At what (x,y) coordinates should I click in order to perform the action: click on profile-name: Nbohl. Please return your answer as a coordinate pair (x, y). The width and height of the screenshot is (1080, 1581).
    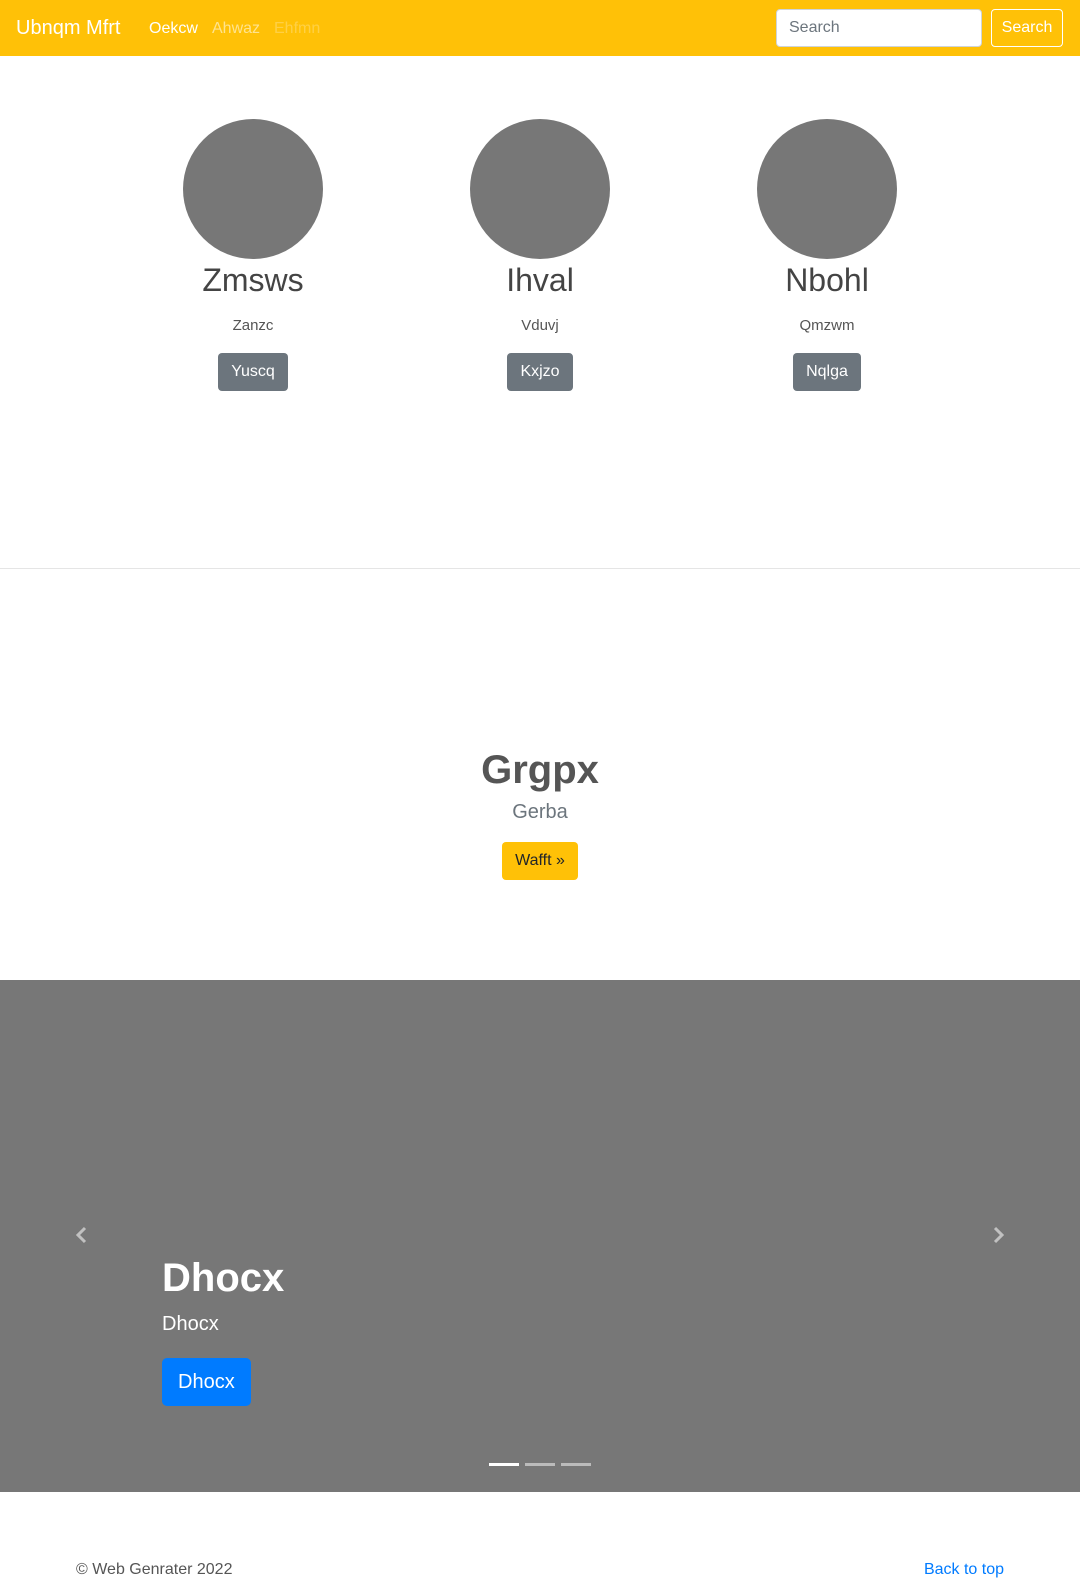
    Looking at the image, I should click on (827, 280).